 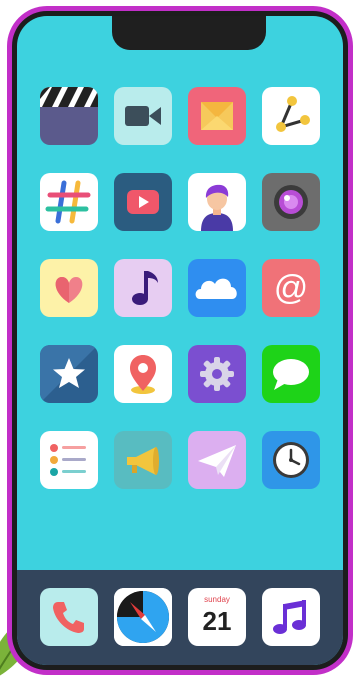 I want to click on camera-lens-app-icon, so click(x=291, y=202).